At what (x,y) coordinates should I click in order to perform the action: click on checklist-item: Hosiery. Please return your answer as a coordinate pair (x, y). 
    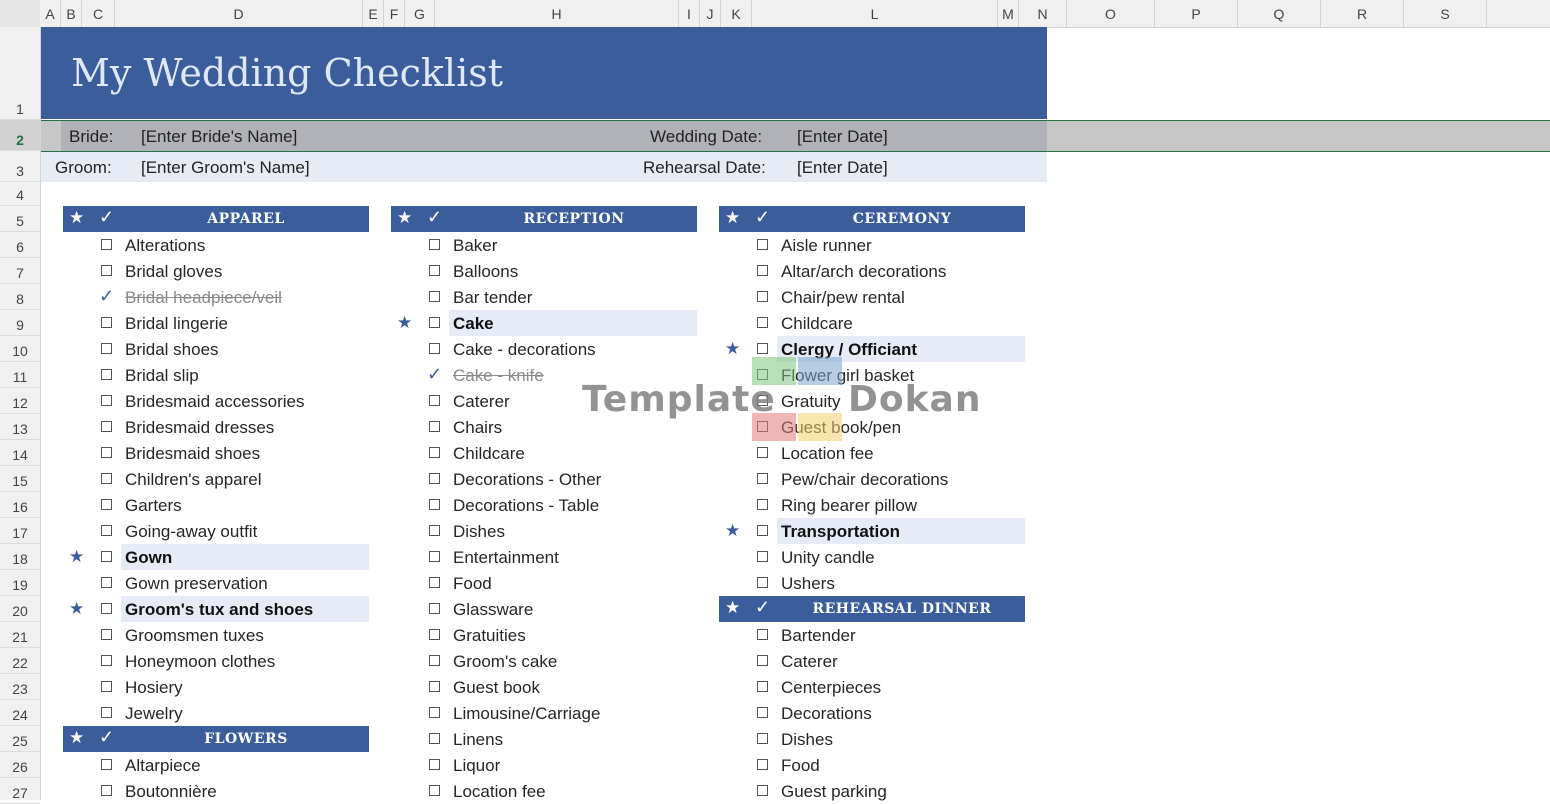
    Looking at the image, I should click on (216, 687).